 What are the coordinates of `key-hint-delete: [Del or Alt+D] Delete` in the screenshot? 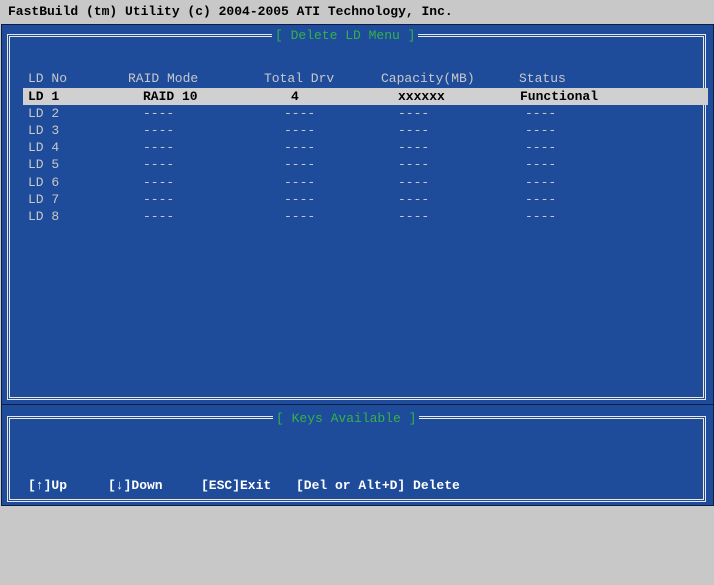 It's located at (378, 485).